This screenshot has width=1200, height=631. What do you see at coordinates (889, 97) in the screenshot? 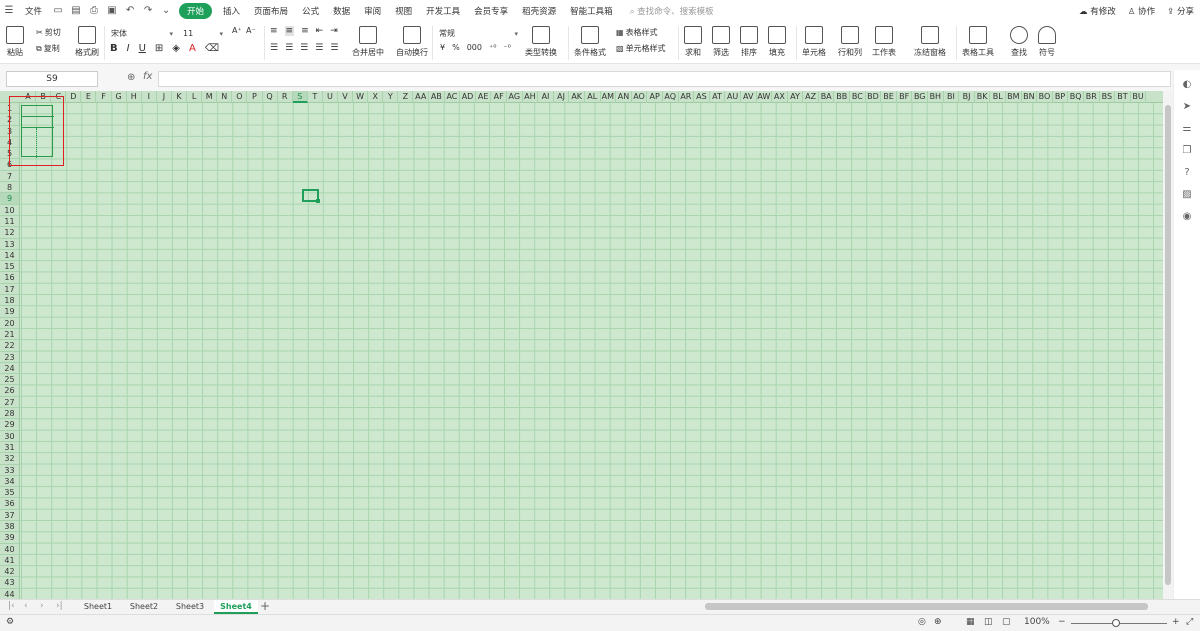
I see `column-header: BE` at bounding box center [889, 97].